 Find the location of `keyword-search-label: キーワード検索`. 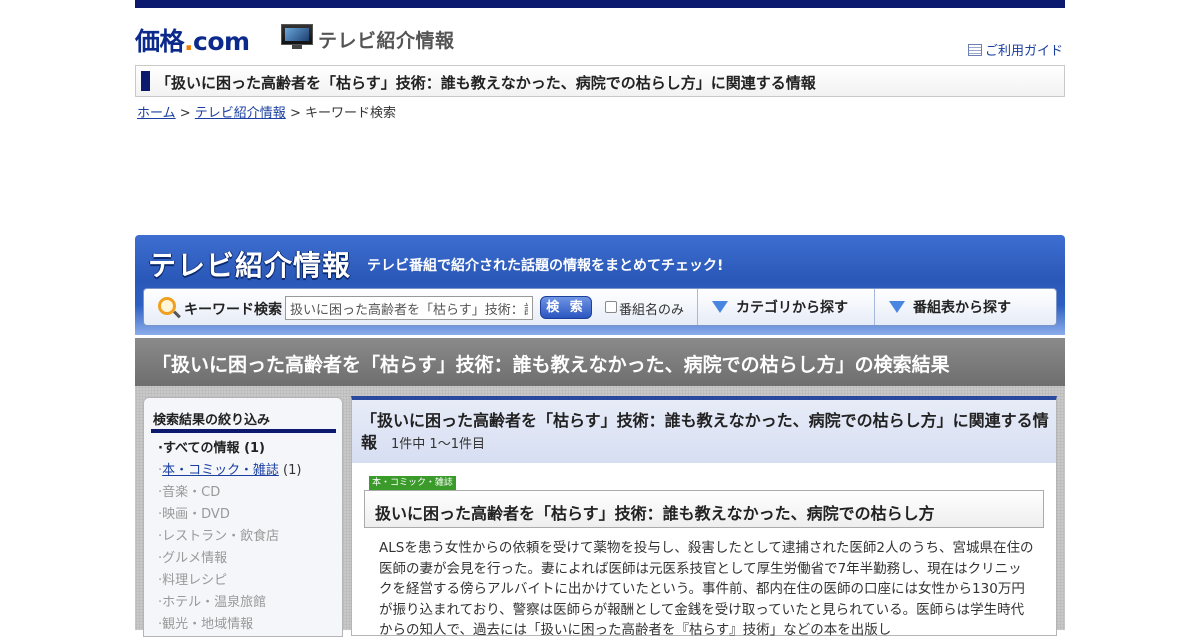

keyword-search-label: キーワード検索 is located at coordinates (233, 310).